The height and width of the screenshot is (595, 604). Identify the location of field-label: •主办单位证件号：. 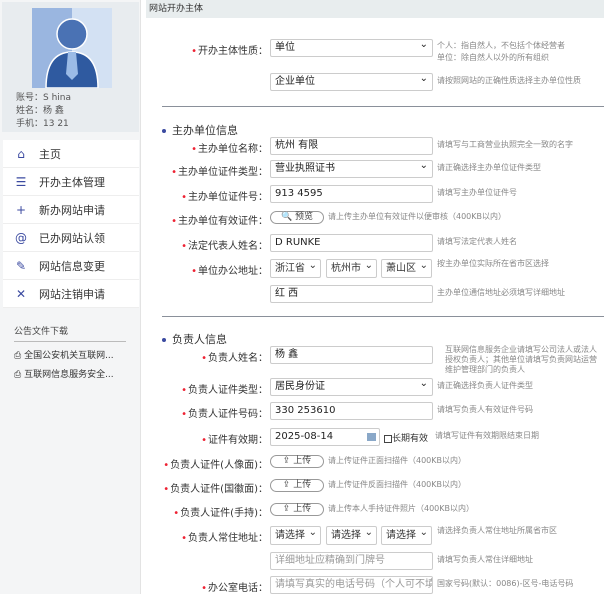
(224, 197).